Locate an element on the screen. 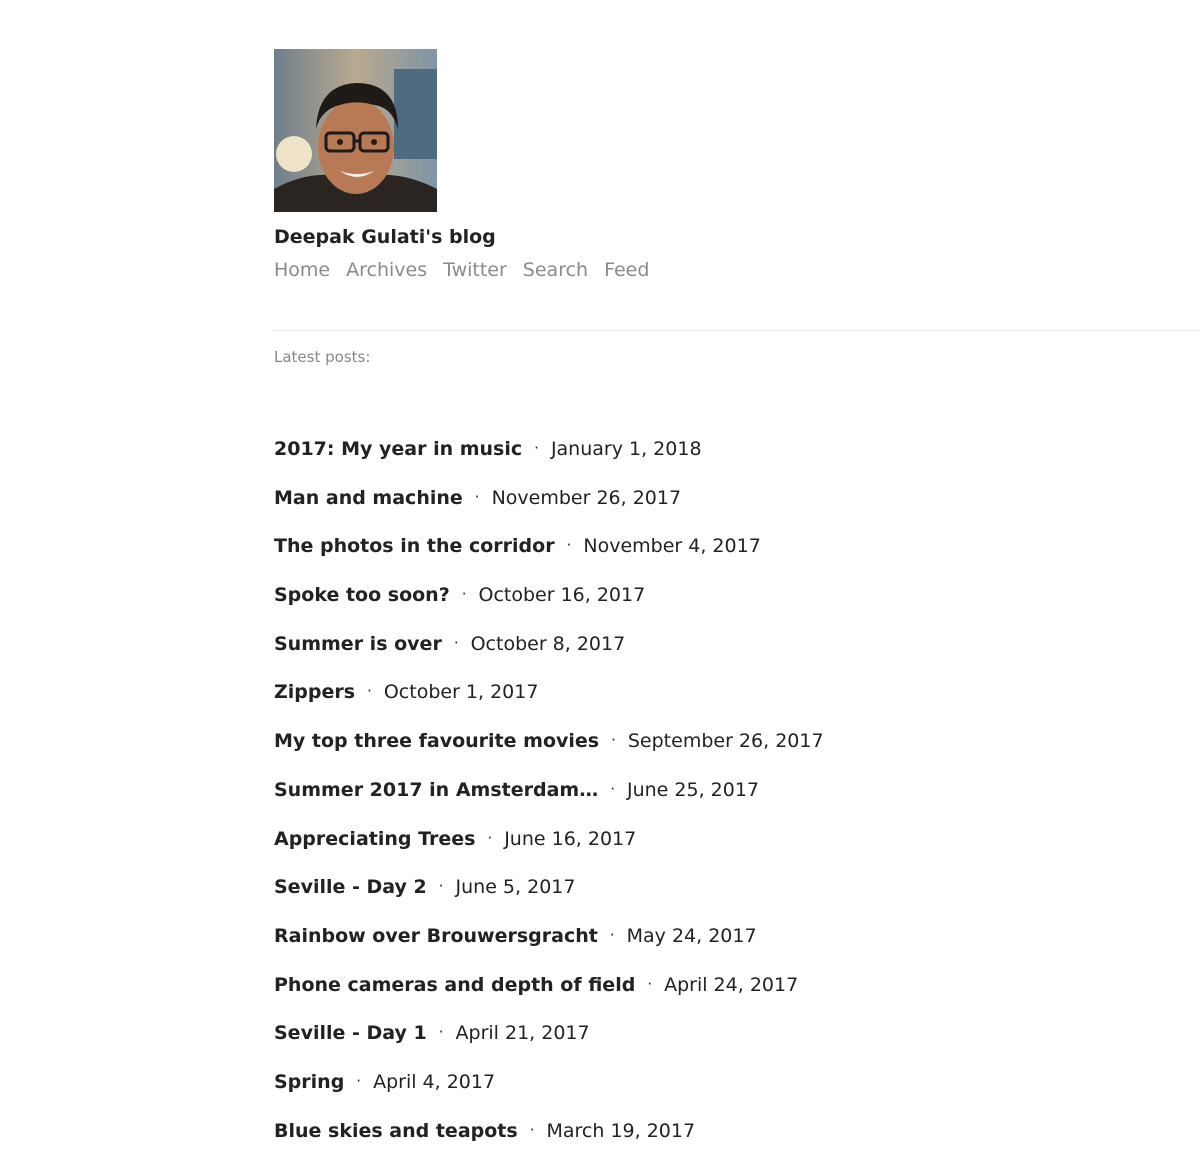  nav-link-search: Search is located at coordinates (555, 270).